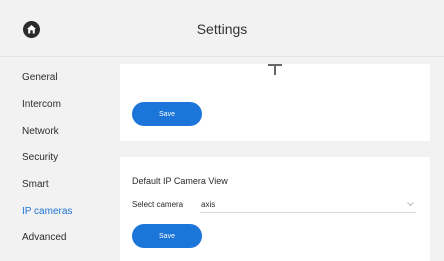  I want to click on cursor-icon, so click(275, 69).